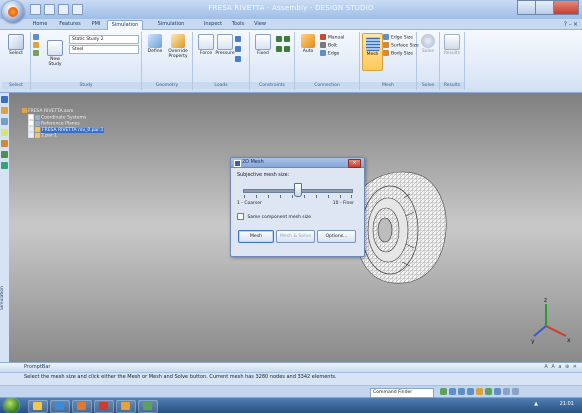 The width and height of the screenshot is (582, 413). What do you see at coordinates (295, 236) in the screenshot?
I see `mesh-and-solve-button: Mesh & Solve` at bounding box center [295, 236].